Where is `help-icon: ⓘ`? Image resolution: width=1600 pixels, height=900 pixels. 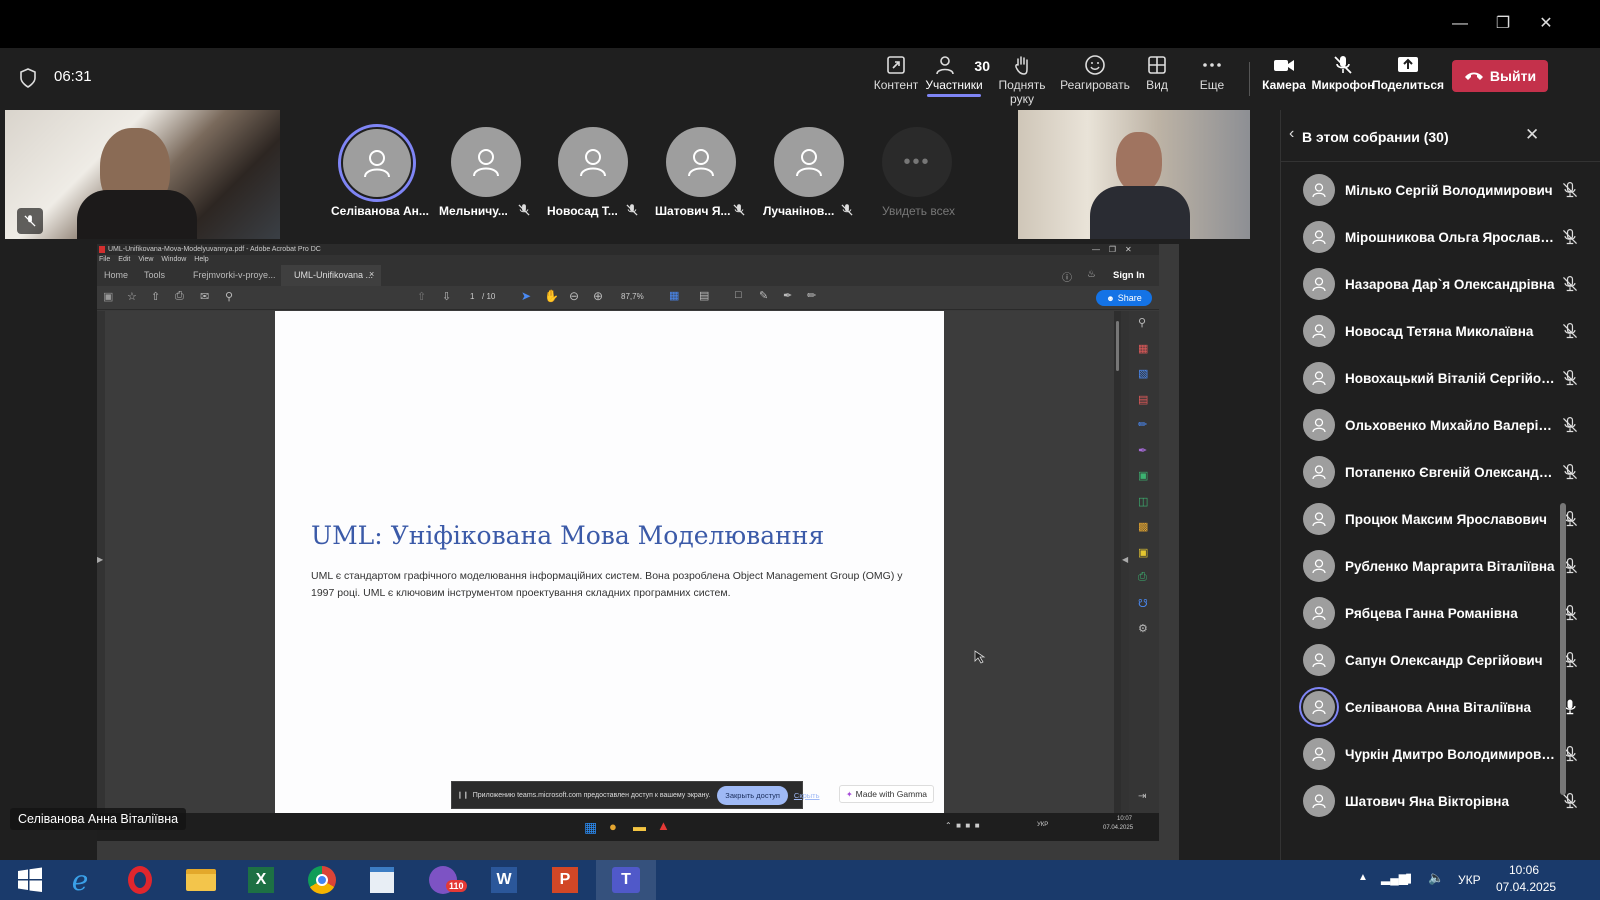 help-icon: ⓘ is located at coordinates (1067, 276).